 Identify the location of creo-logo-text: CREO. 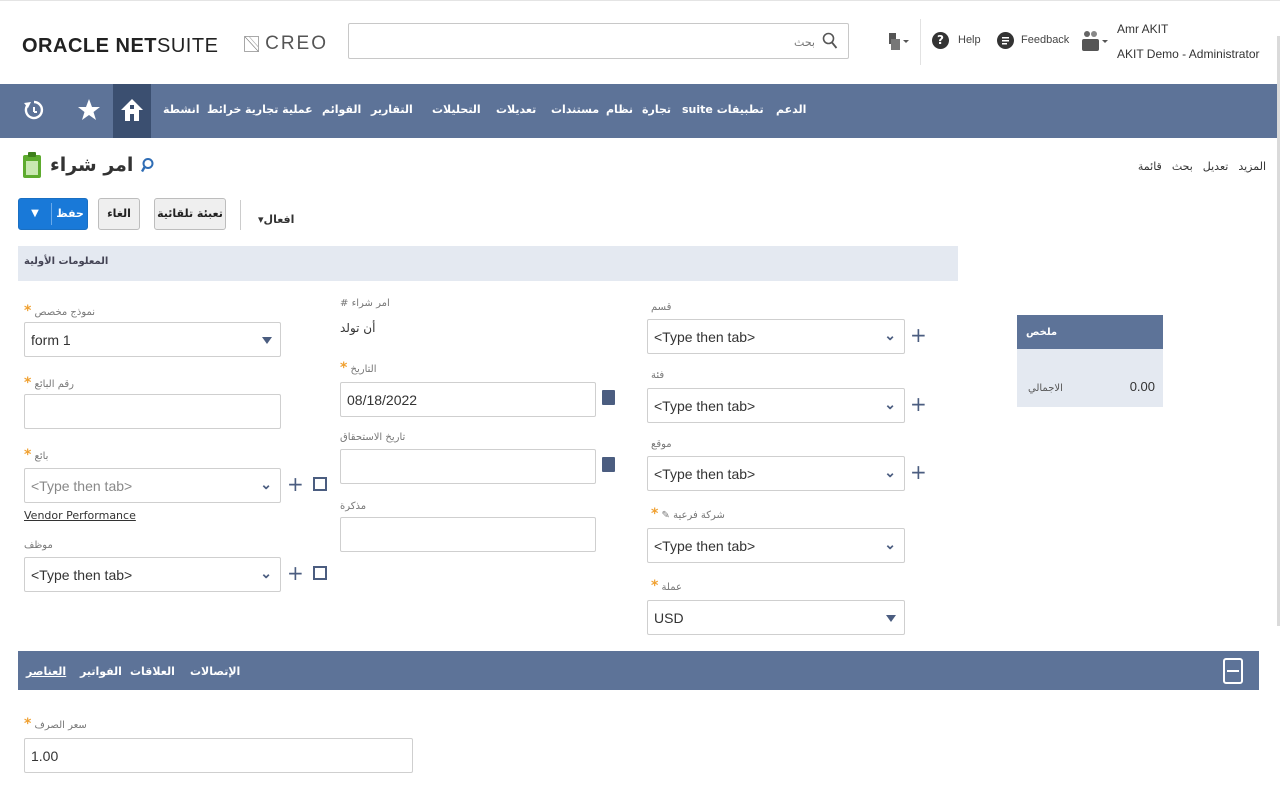
(296, 43).